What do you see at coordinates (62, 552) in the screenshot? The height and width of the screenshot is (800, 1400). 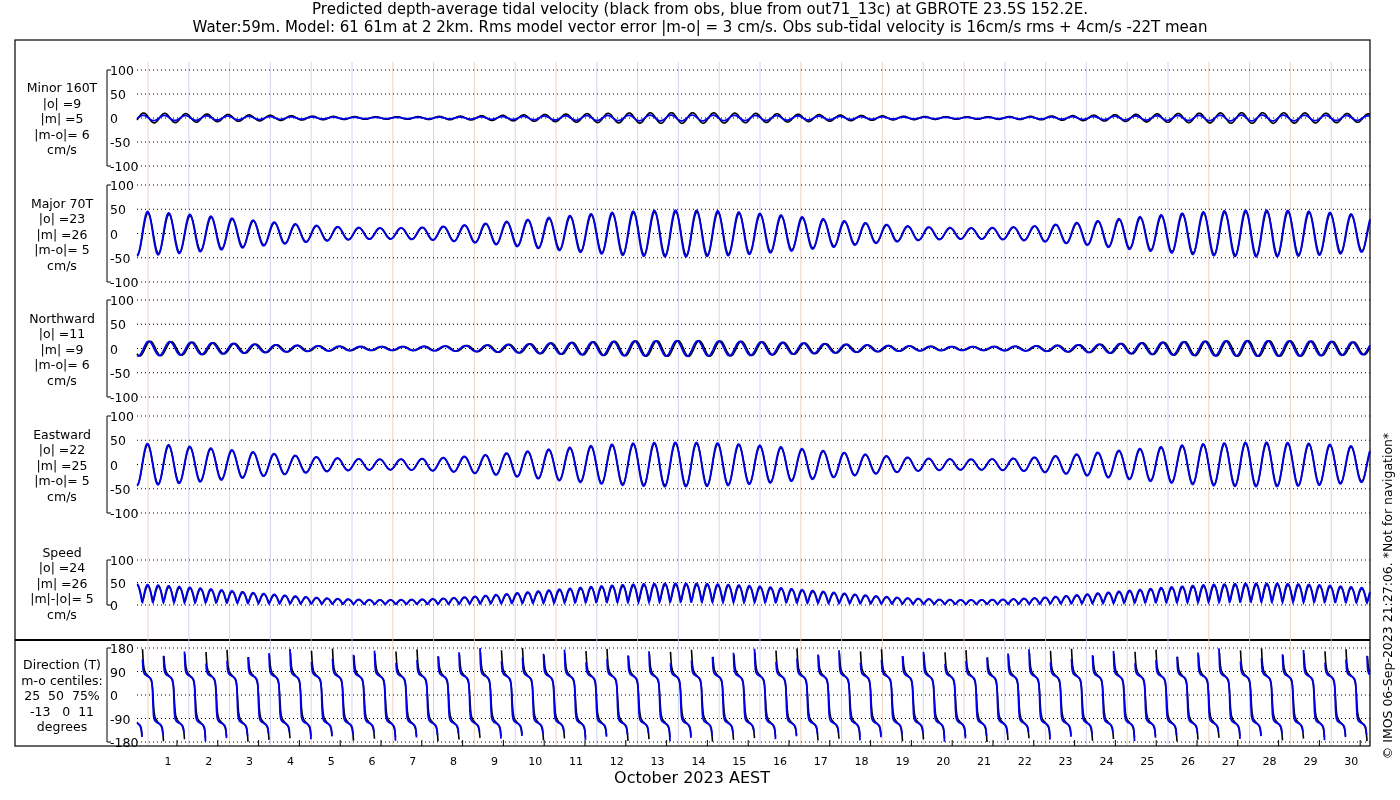 I see `panel-label: Speed` at bounding box center [62, 552].